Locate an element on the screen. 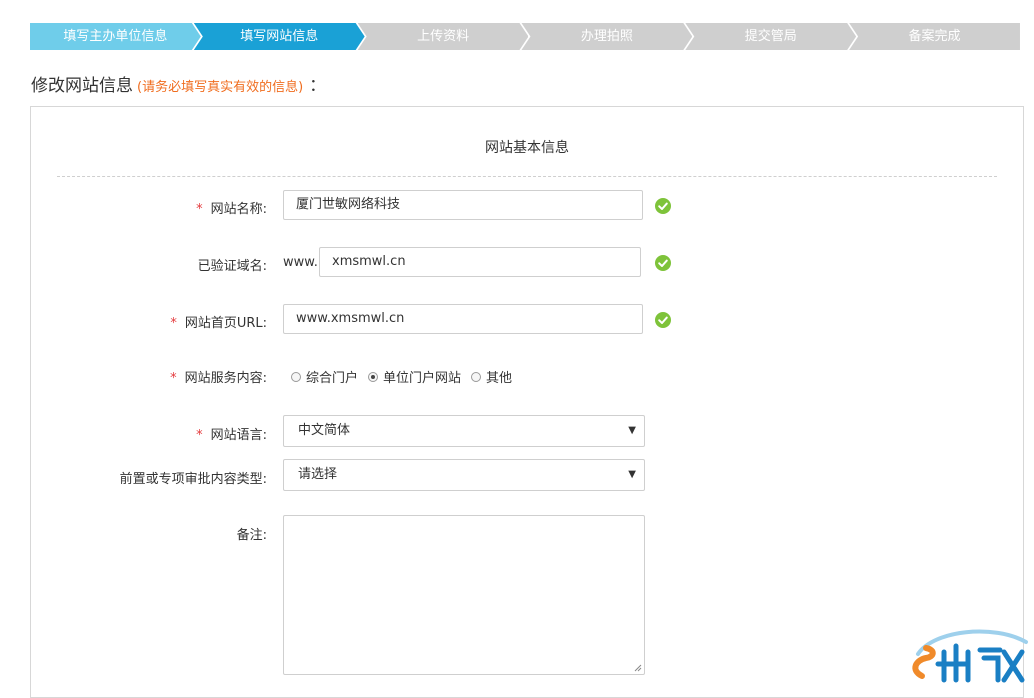  step-2: 填写网站信息 is located at coordinates (279, 36).